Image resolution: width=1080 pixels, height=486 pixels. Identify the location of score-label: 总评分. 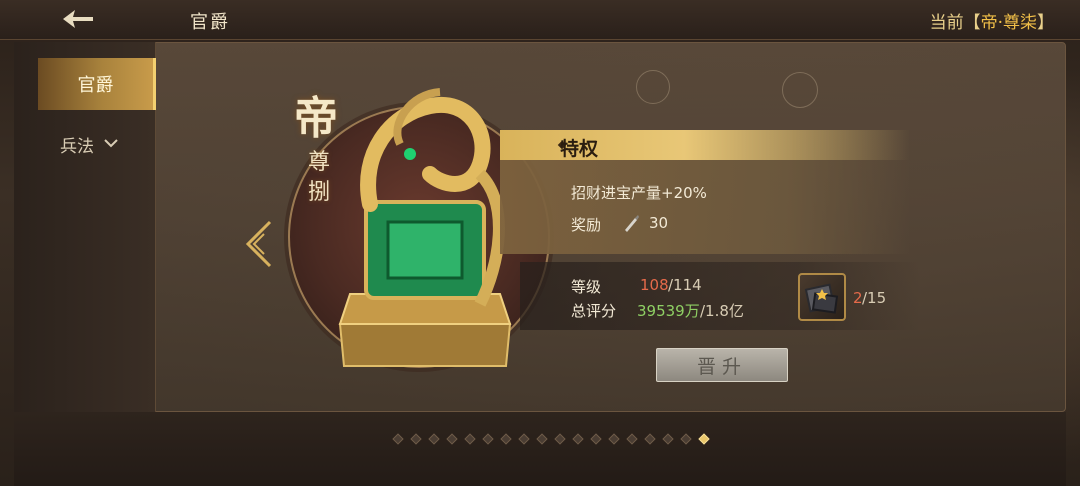
(594, 311).